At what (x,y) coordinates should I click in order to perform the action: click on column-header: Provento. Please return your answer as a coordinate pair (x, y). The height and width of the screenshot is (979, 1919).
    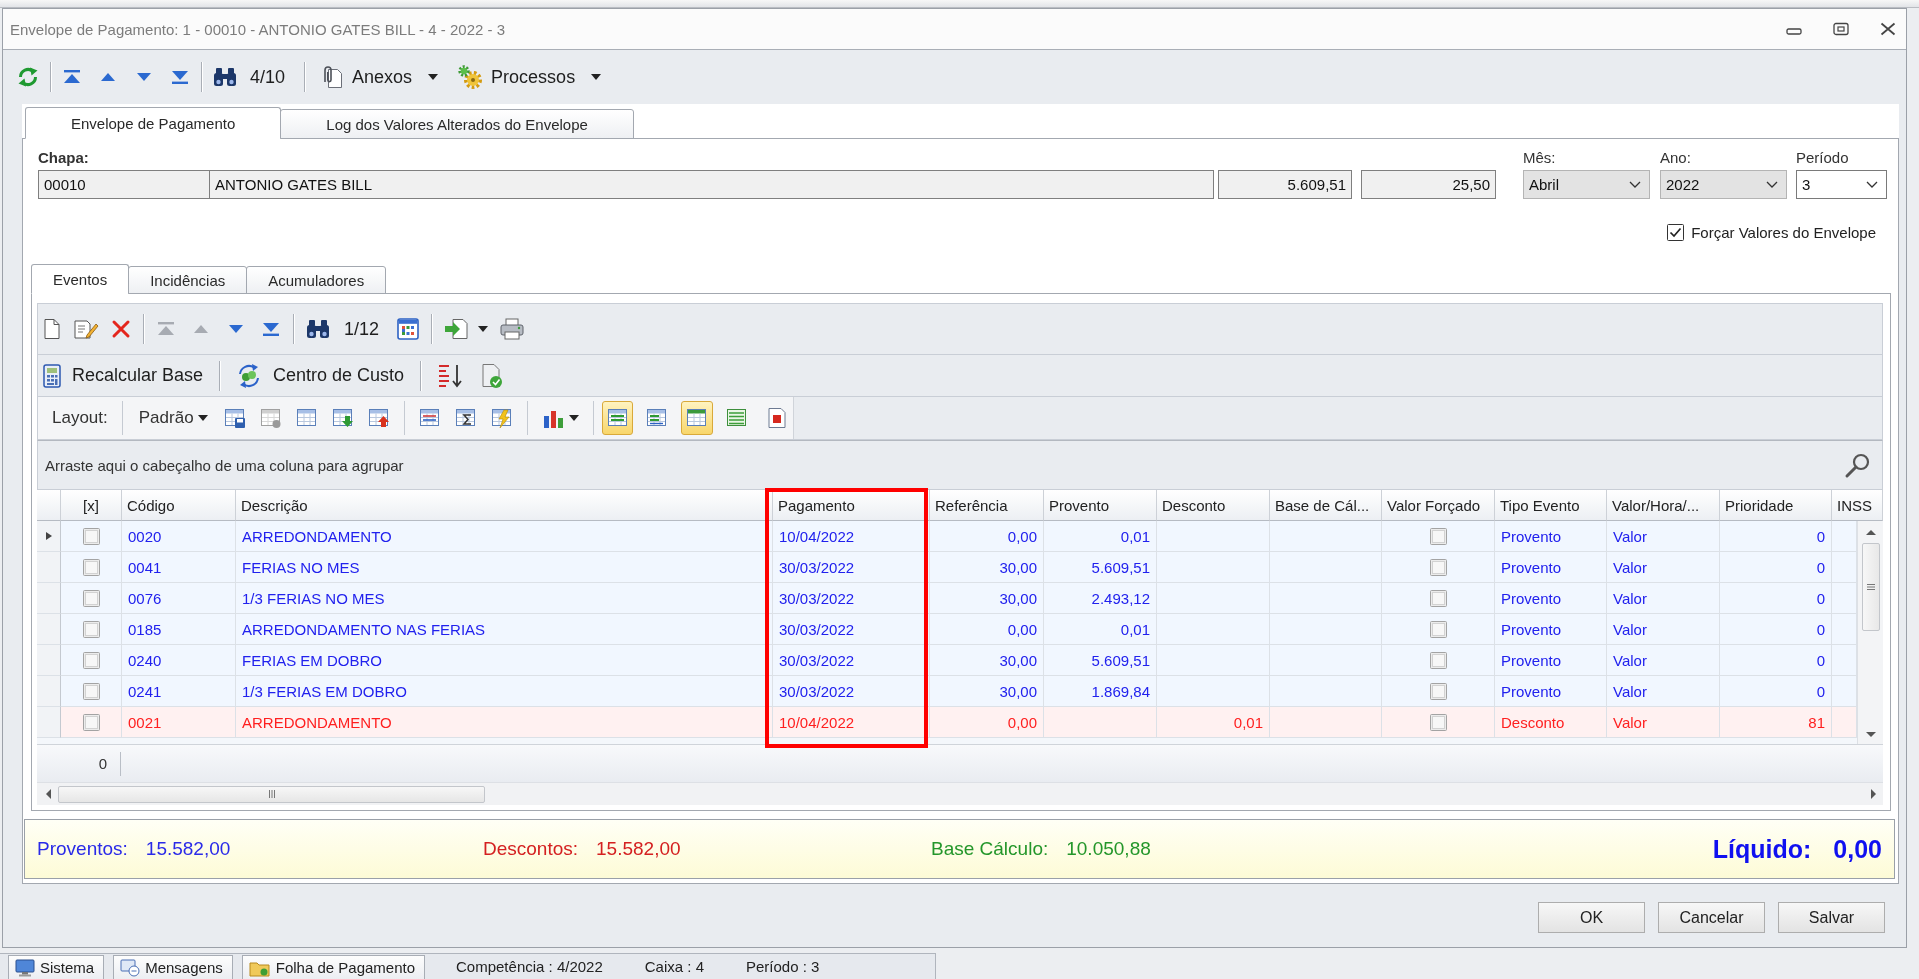
    Looking at the image, I should click on (1100, 505).